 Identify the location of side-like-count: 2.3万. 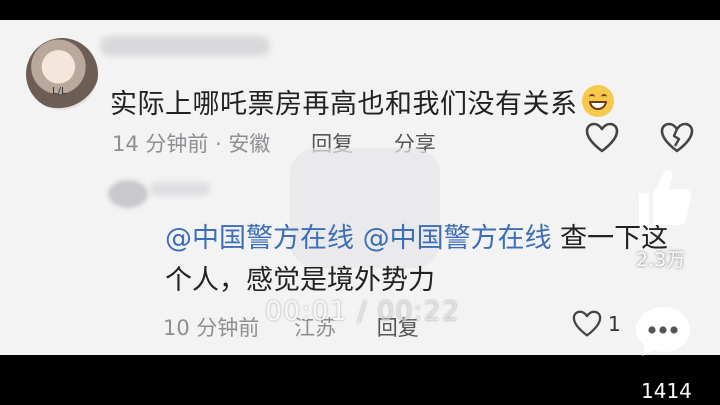
(661, 260).